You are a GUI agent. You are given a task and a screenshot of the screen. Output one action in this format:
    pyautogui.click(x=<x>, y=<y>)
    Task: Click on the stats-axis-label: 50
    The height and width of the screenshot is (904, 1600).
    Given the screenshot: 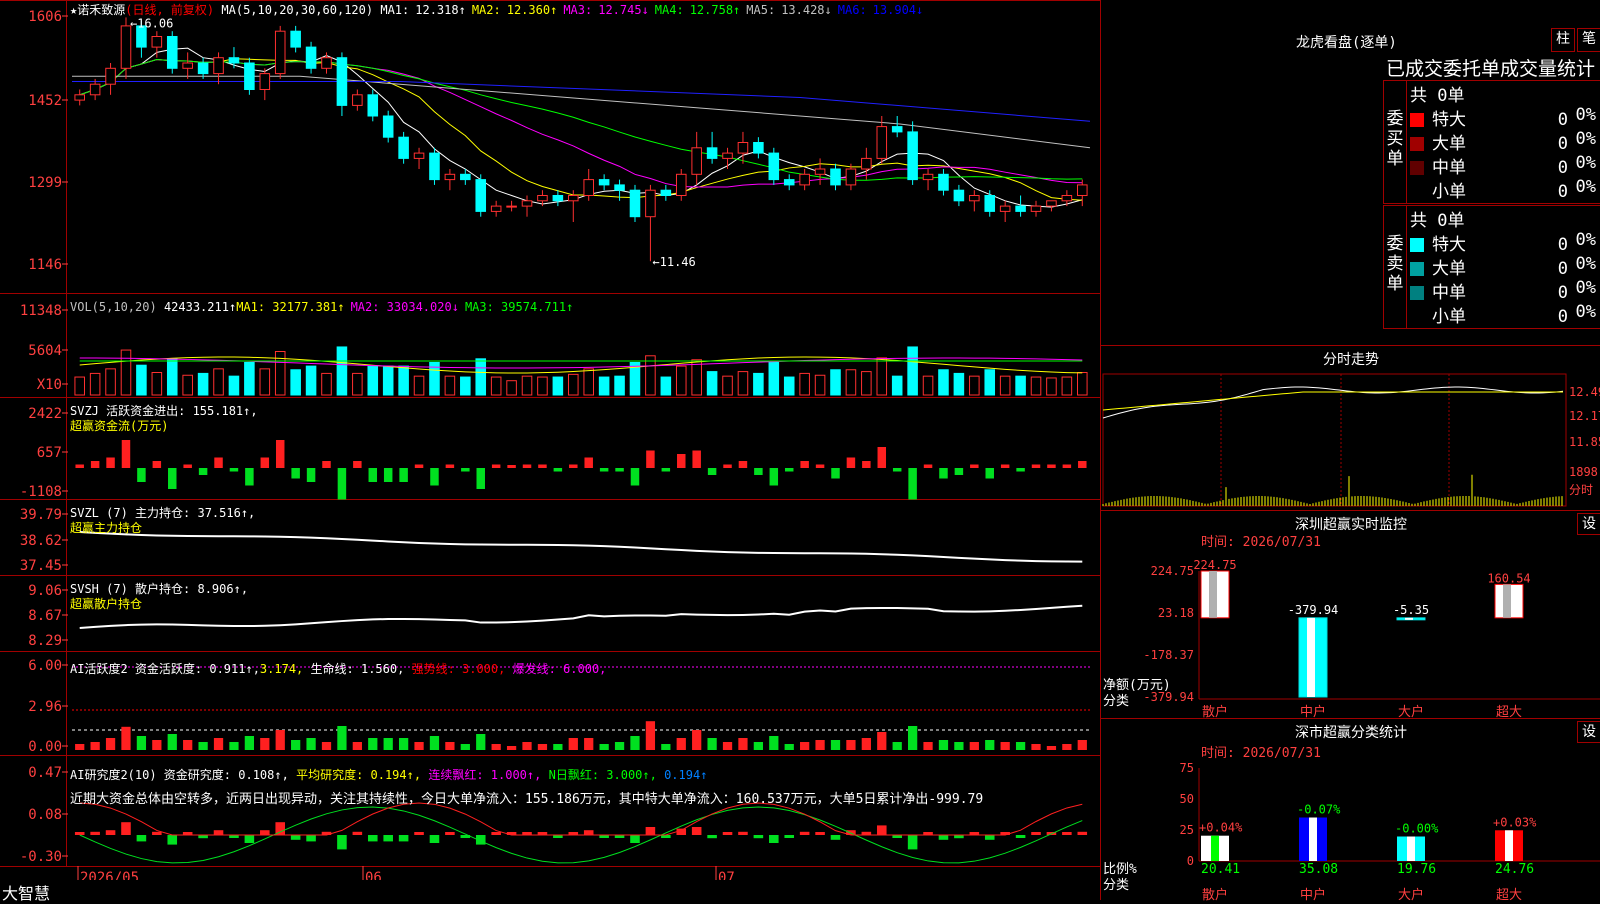 What is the action you would take?
    pyautogui.click(x=1187, y=799)
    